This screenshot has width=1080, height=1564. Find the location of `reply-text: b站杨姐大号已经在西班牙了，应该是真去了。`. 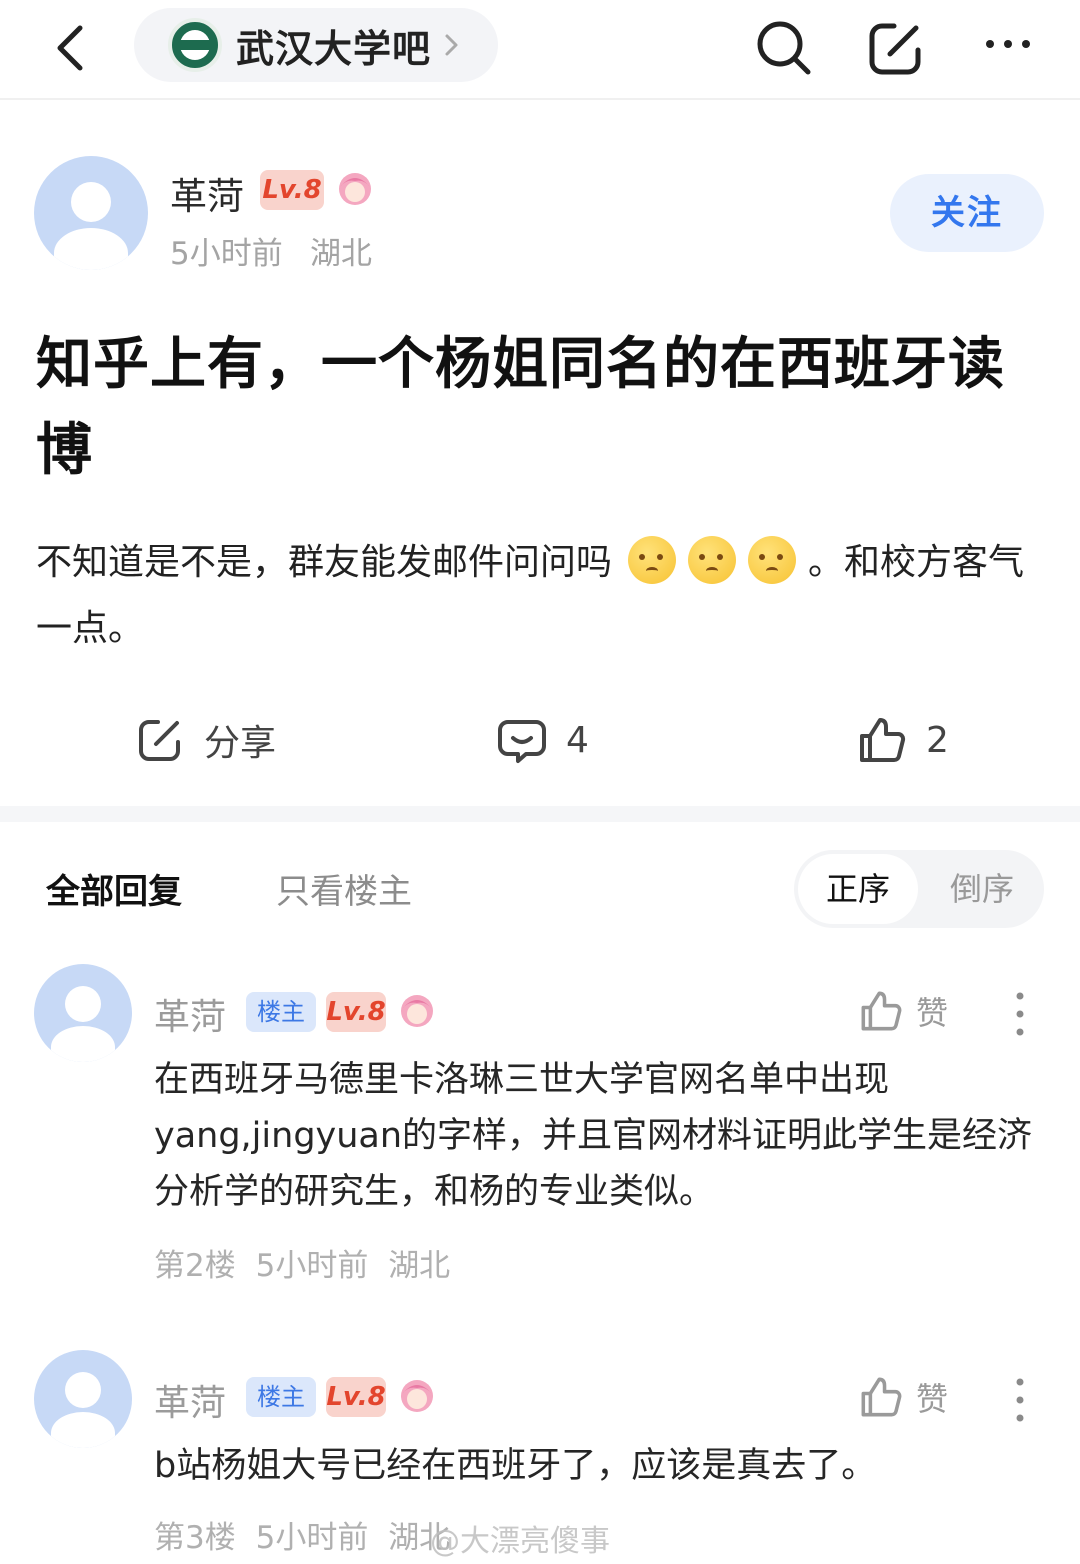

reply-text: b站杨姐大号已经在西班牙了，应该是真去了。 is located at coordinates (515, 1466).